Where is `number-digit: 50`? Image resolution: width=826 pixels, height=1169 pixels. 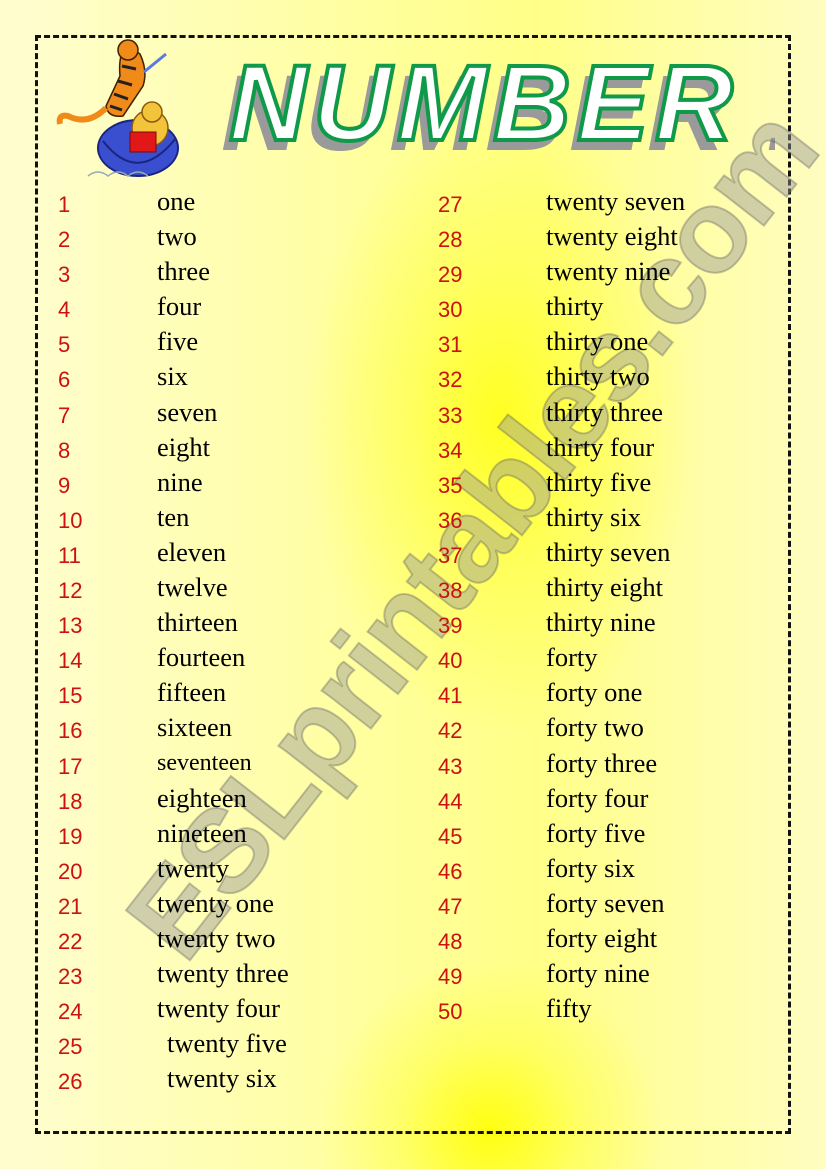 number-digit: 50 is located at coordinates (450, 1012).